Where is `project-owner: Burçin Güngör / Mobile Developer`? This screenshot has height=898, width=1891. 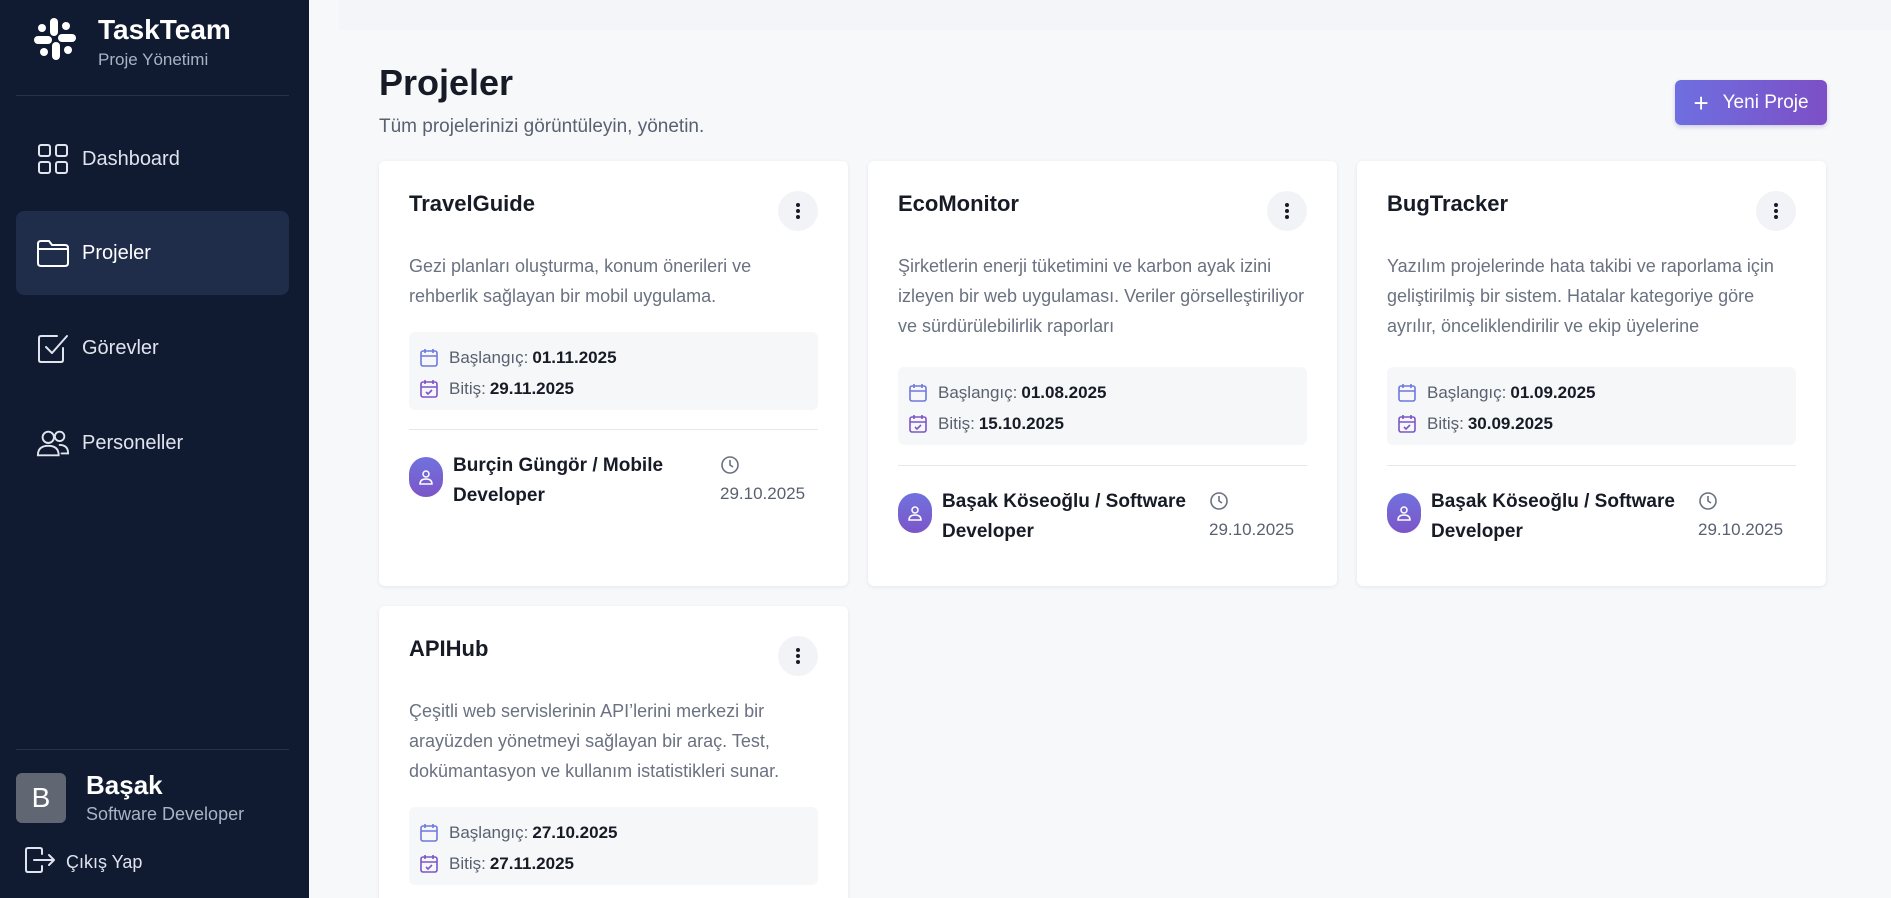 project-owner: Burçin Güngör / Mobile Developer is located at coordinates (561, 481).